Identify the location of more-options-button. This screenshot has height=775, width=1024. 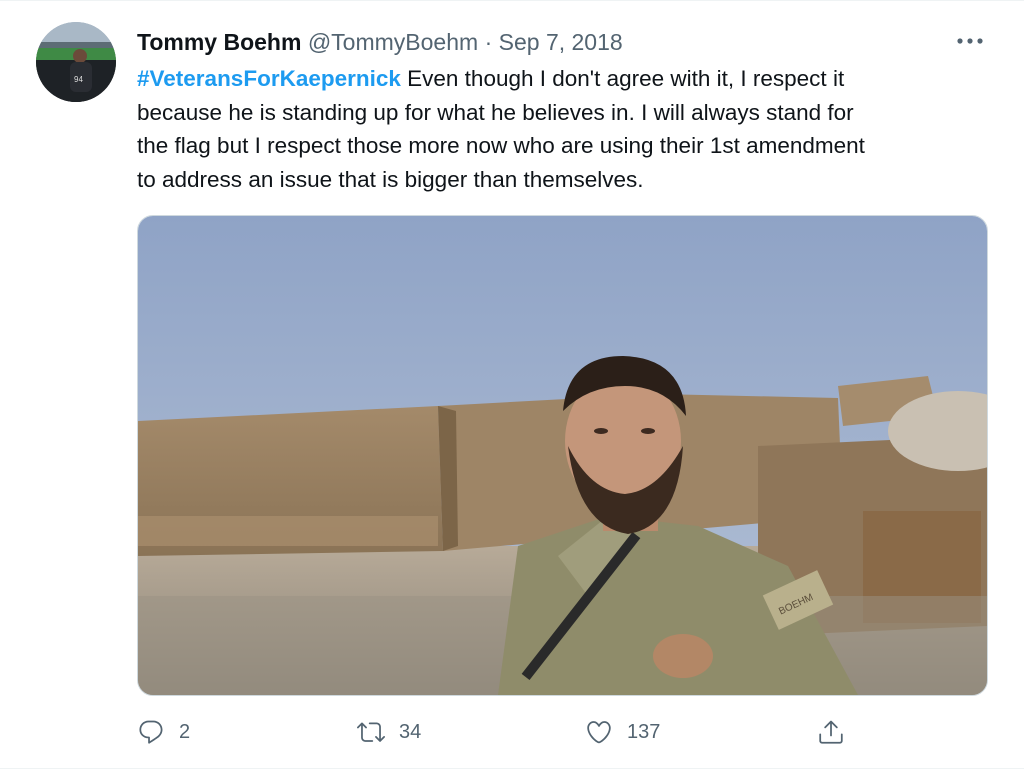
(970, 41).